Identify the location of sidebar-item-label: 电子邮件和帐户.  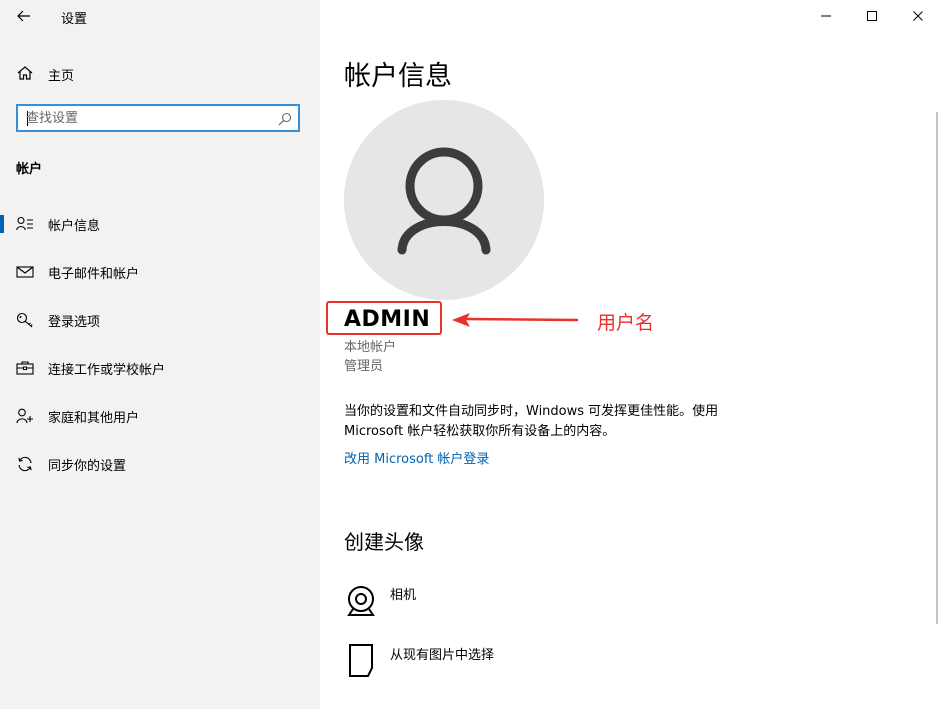
(94, 274).